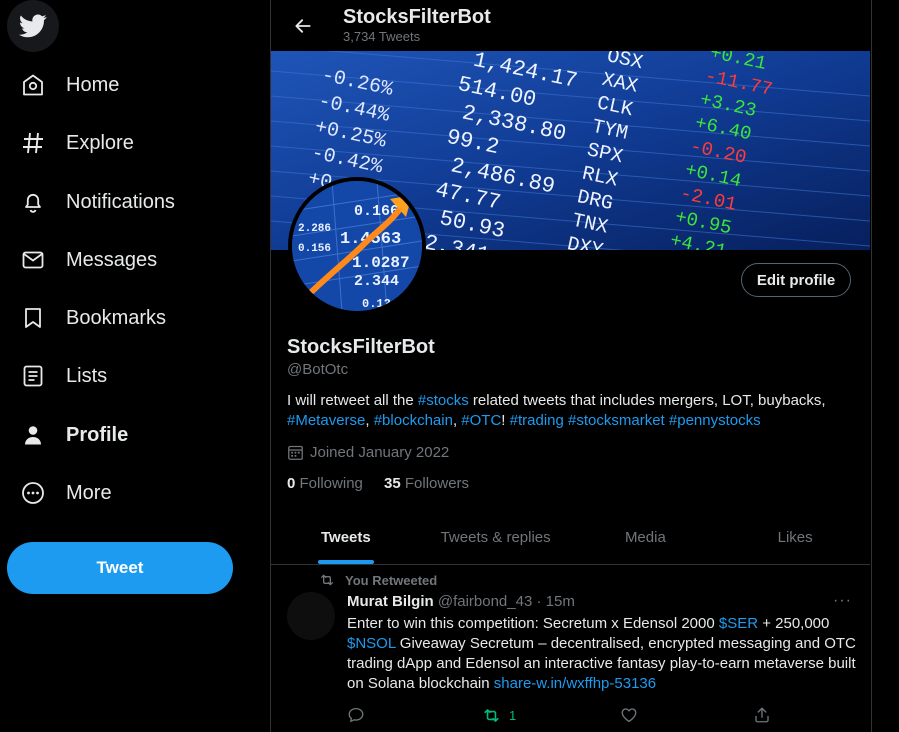 The height and width of the screenshot is (732, 899). Describe the element at coordinates (481, 420) in the screenshot. I see `hashtag-link: #OTC` at that location.